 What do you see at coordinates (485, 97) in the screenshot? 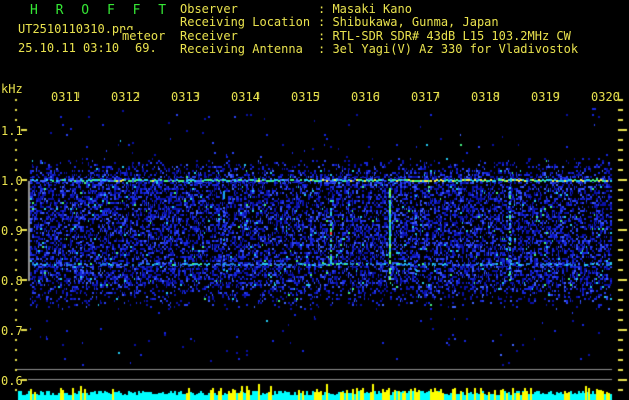
I see `time-tick-label: 0318` at bounding box center [485, 97].